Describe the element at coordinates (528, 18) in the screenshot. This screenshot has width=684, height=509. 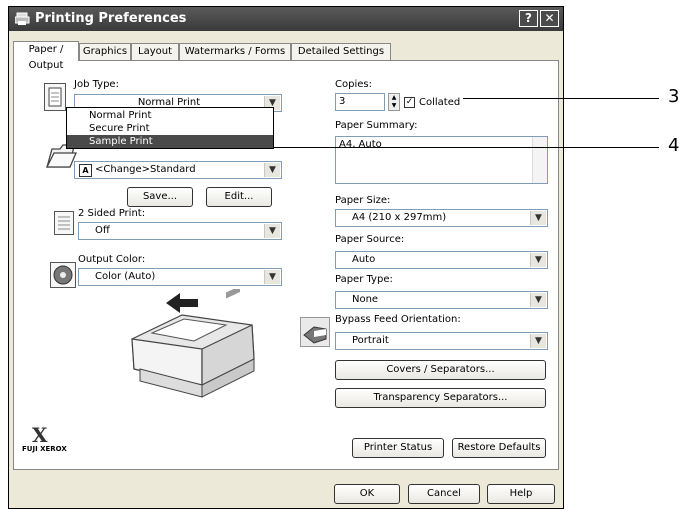
I see `help-title-button: ?` at that location.